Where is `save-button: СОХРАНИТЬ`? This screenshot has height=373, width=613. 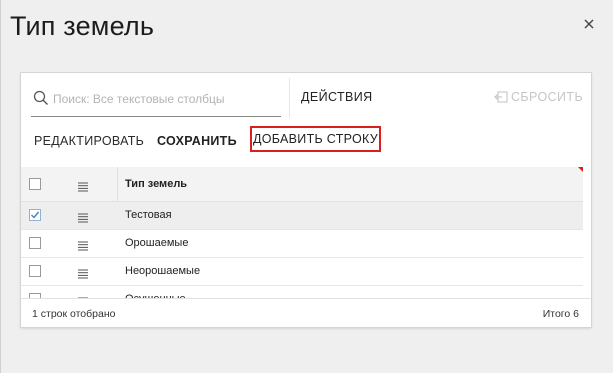
save-button: СОХРАНИТЬ is located at coordinates (197, 141).